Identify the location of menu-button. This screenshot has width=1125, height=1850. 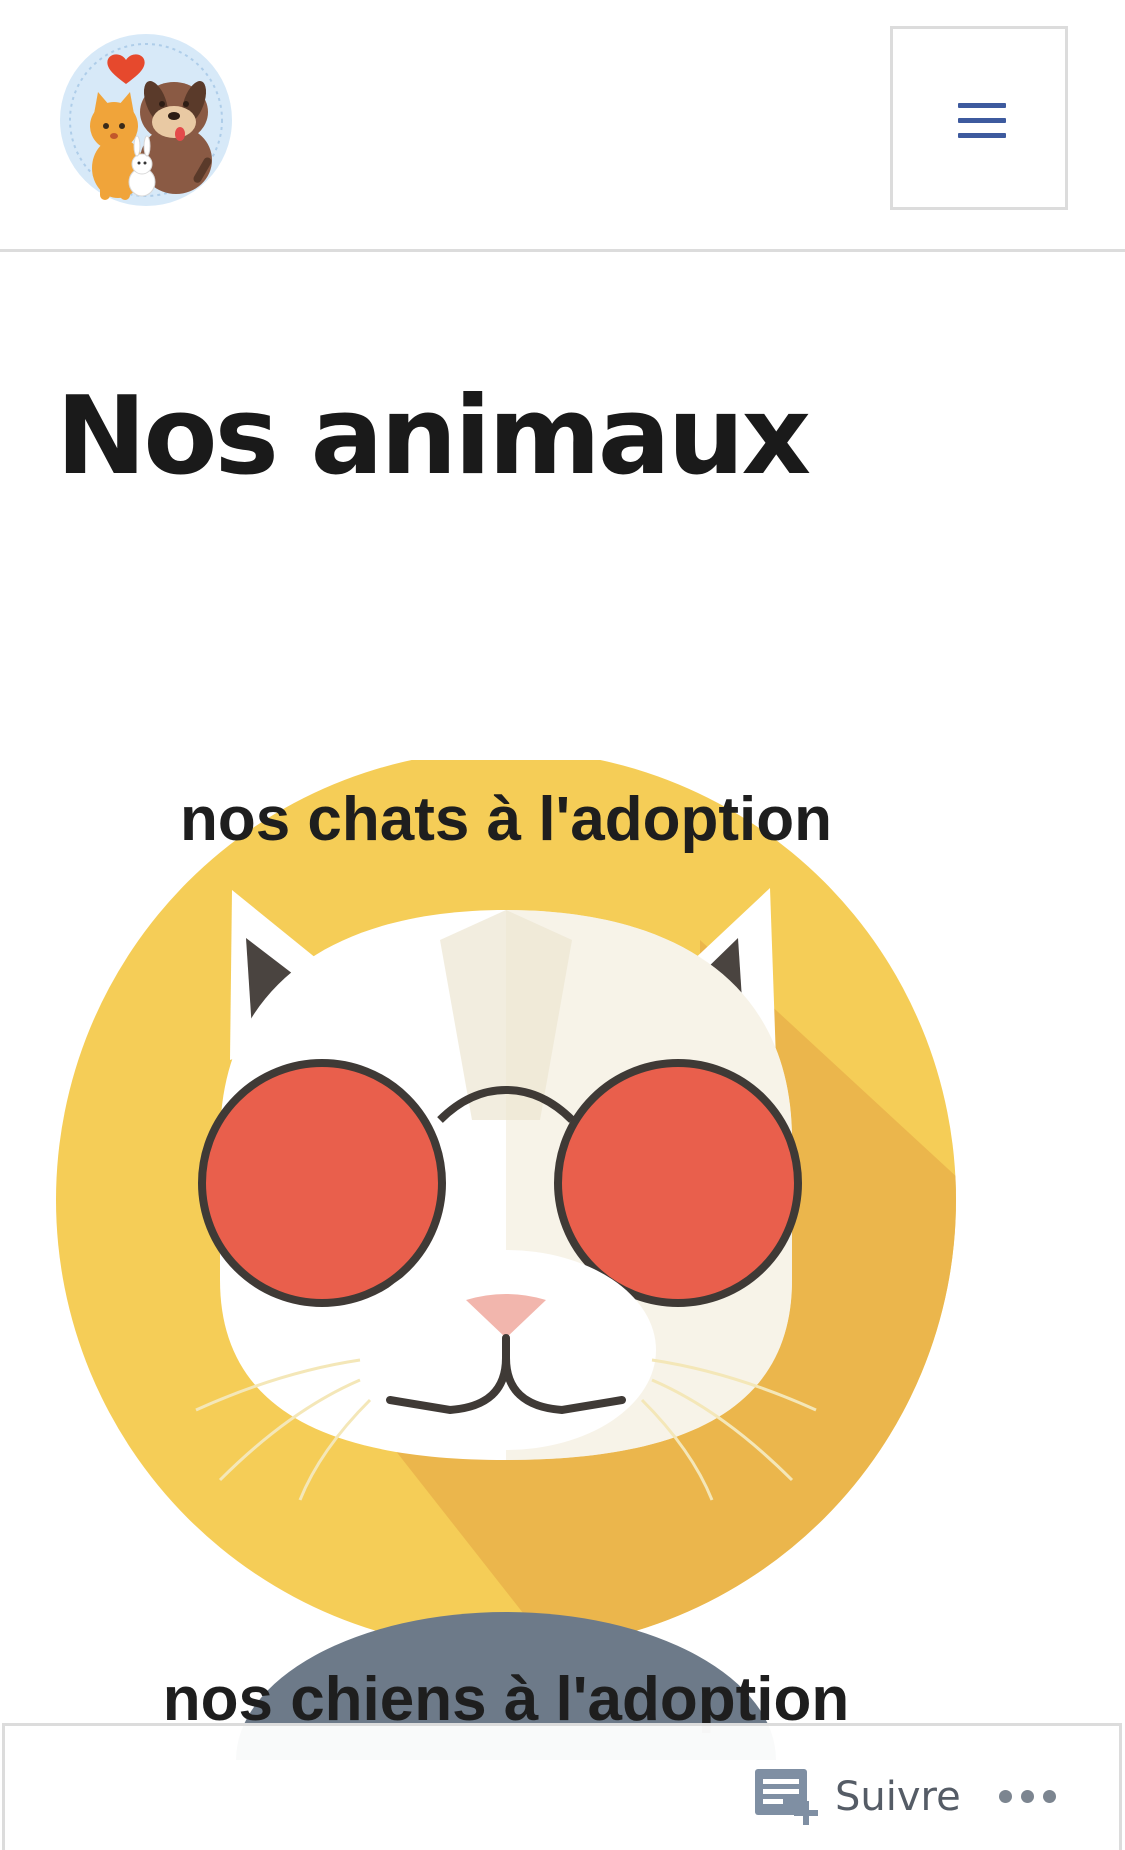
(979, 118).